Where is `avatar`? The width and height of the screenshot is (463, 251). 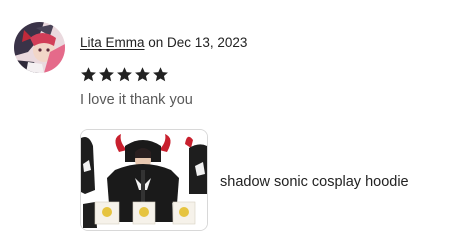
avatar is located at coordinates (39, 47).